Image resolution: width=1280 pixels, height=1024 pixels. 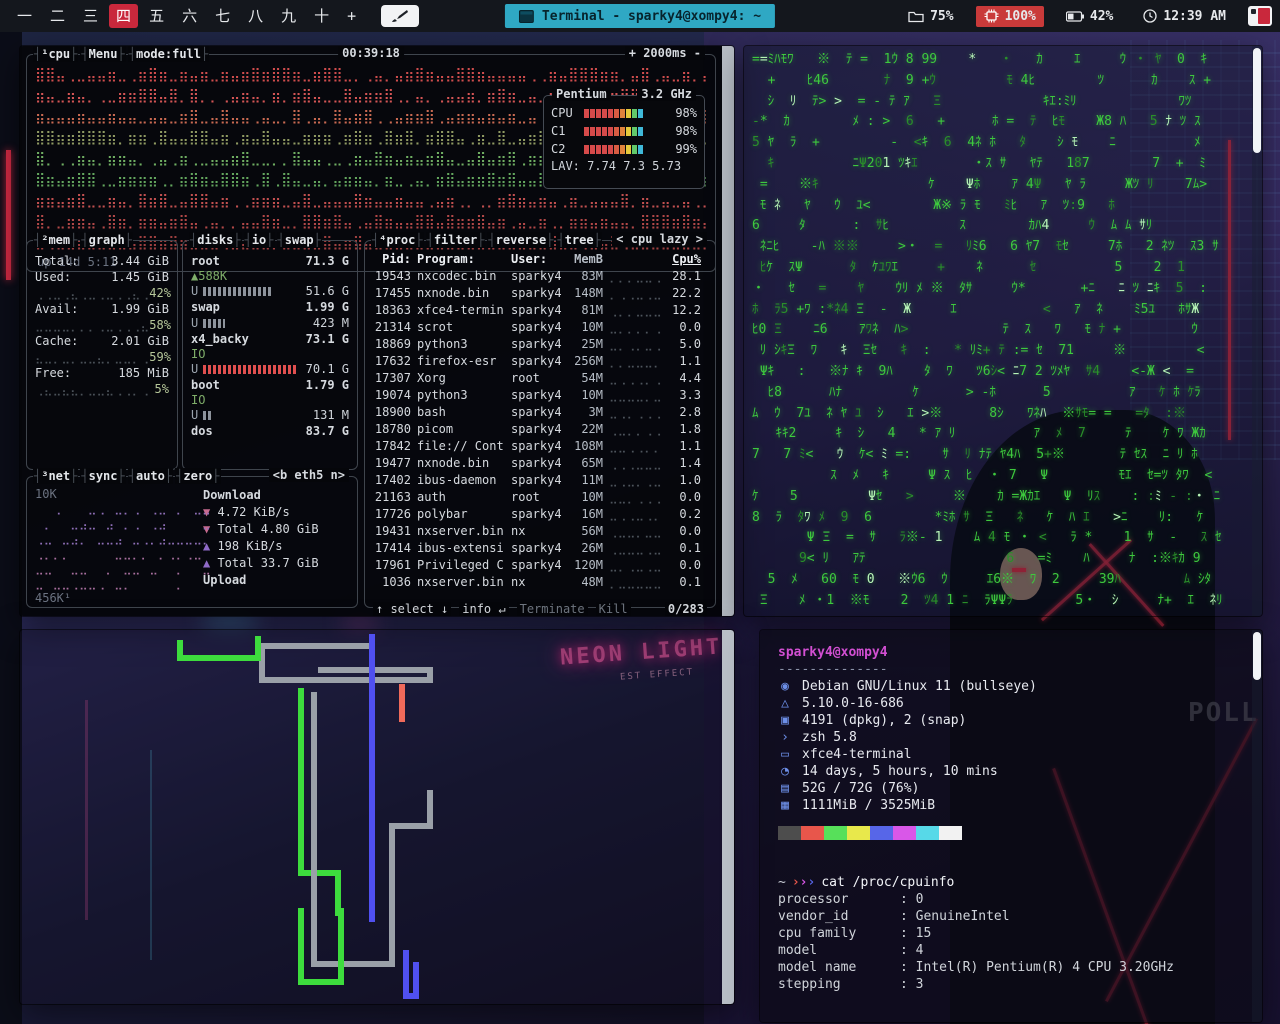 What do you see at coordinates (540, 293) in the screenshot?
I see `process-row: 17455nxnode.binsparky4148M⡀⢀⢀⣀⢀⣀⢀22.2` at bounding box center [540, 293].